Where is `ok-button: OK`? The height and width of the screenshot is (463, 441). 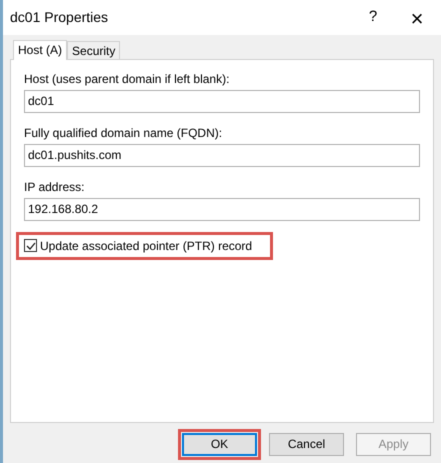
ok-button: OK is located at coordinates (219, 444).